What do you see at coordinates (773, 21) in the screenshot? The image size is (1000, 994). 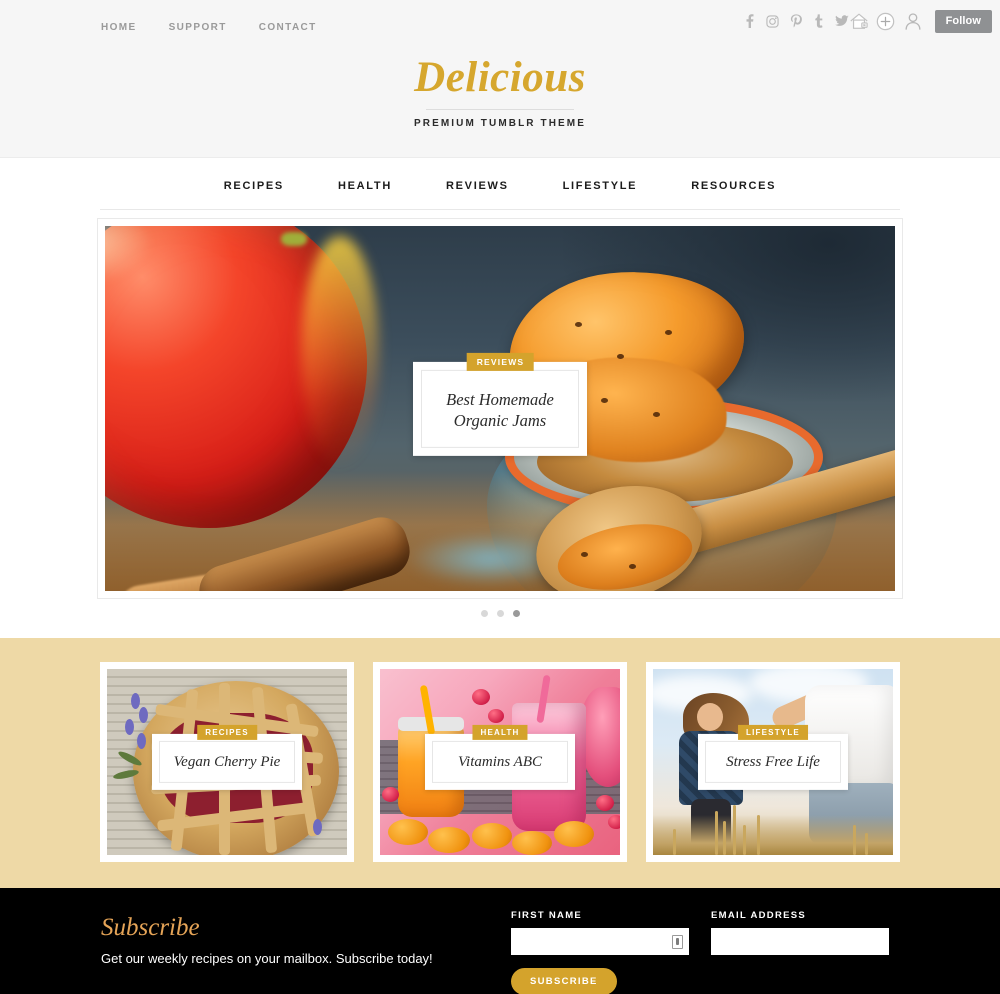 I see `instagram-icon` at bounding box center [773, 21].